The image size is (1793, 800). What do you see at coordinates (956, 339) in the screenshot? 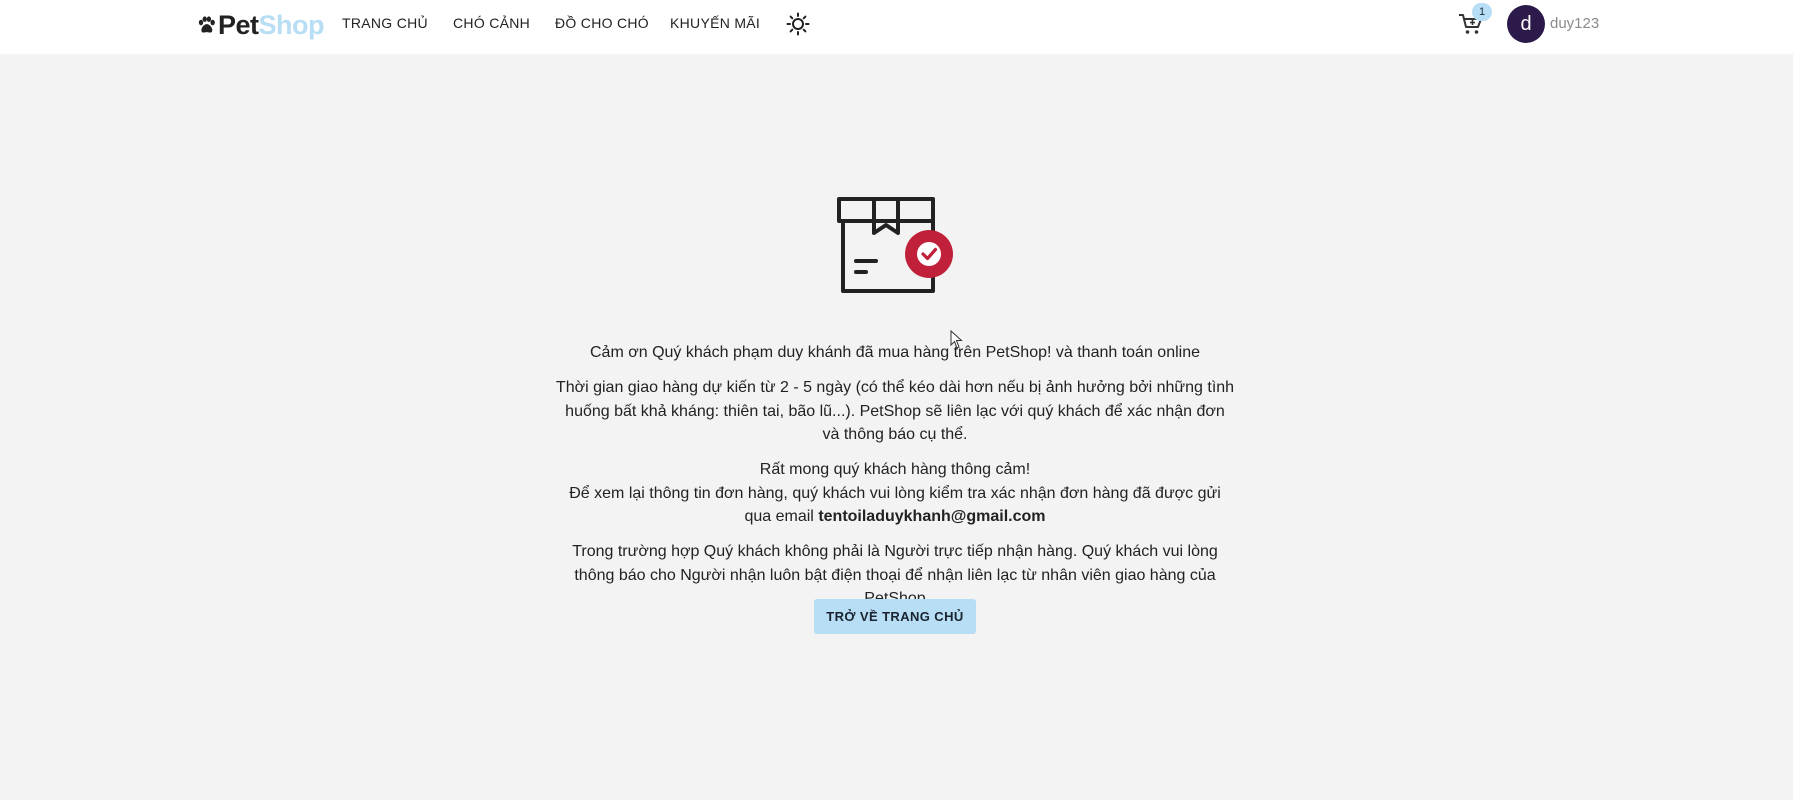
I see `mouse-cursor-icon` at bounding box center [956, 339].